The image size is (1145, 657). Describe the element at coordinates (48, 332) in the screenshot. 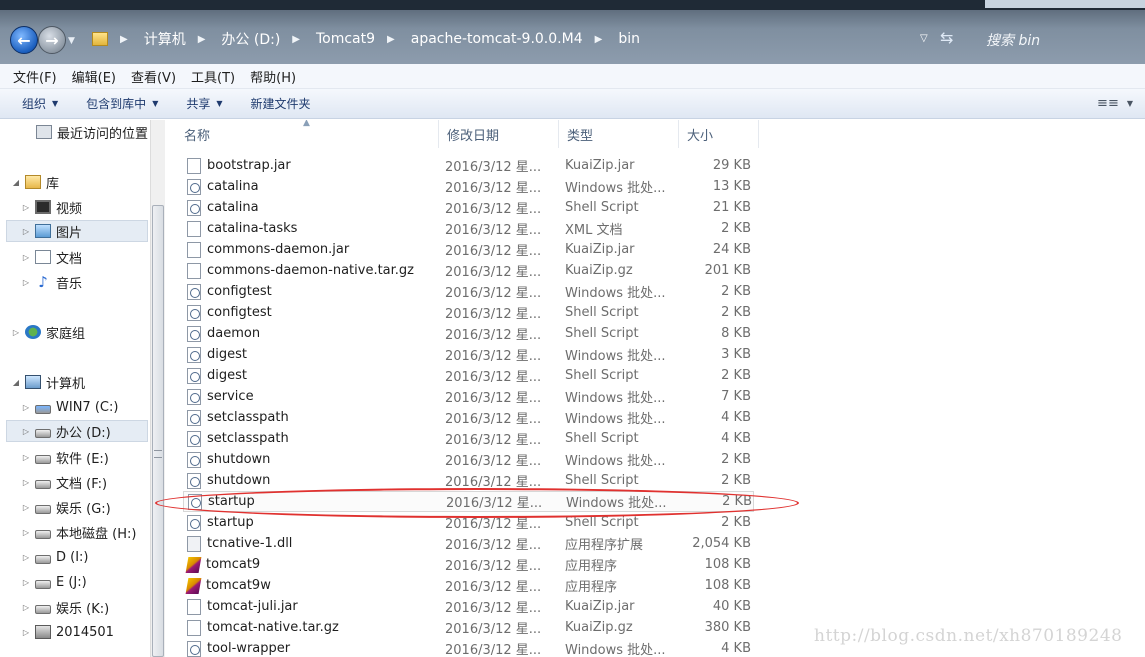

I see `sidebar-item-homegroup: ▷ 家庭组` at that location.